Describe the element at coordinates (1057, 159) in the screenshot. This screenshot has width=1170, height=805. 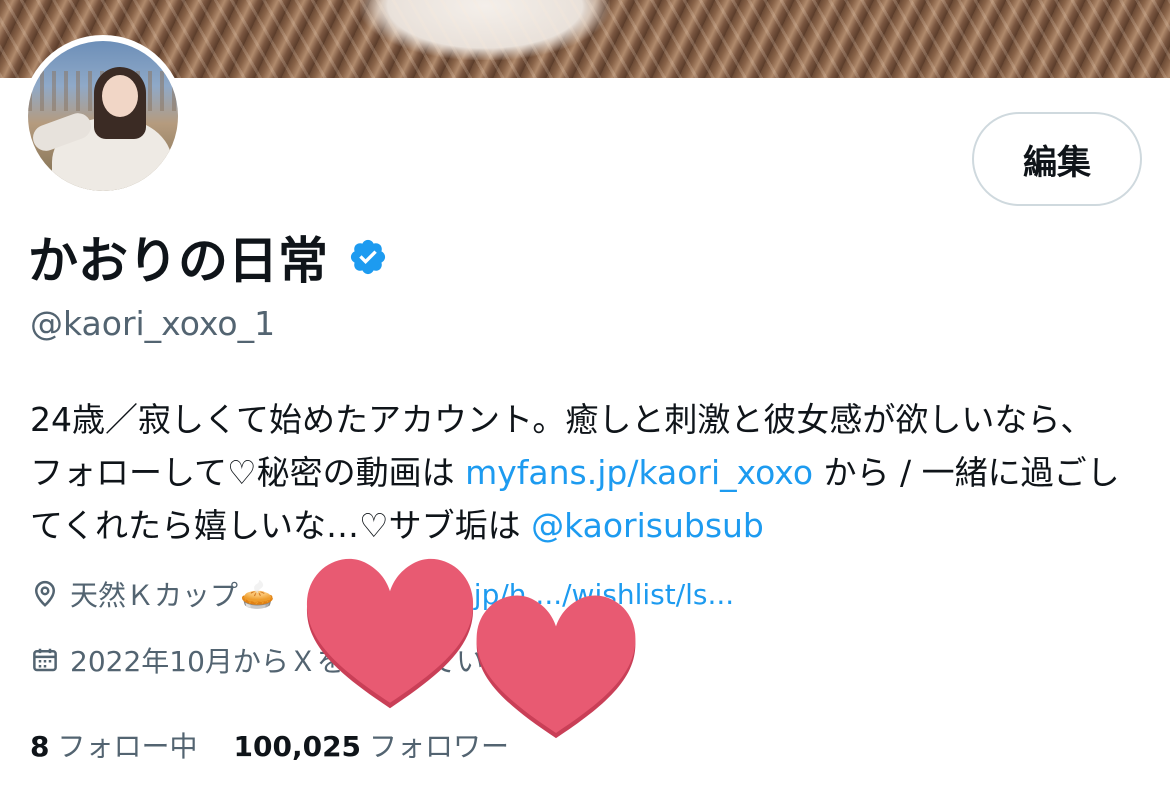
I see `edit-profile-button: 編集` at that location.